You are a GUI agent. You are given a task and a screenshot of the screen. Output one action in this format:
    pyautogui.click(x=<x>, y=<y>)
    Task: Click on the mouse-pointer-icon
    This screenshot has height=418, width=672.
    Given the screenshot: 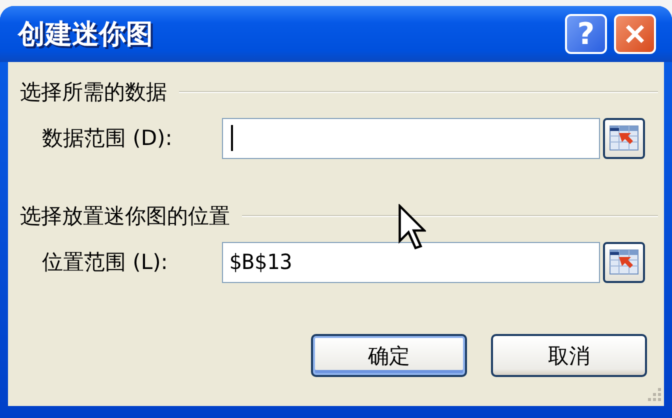 What is the action you would take?
    pyautogui.click(x=412, y=227)
    